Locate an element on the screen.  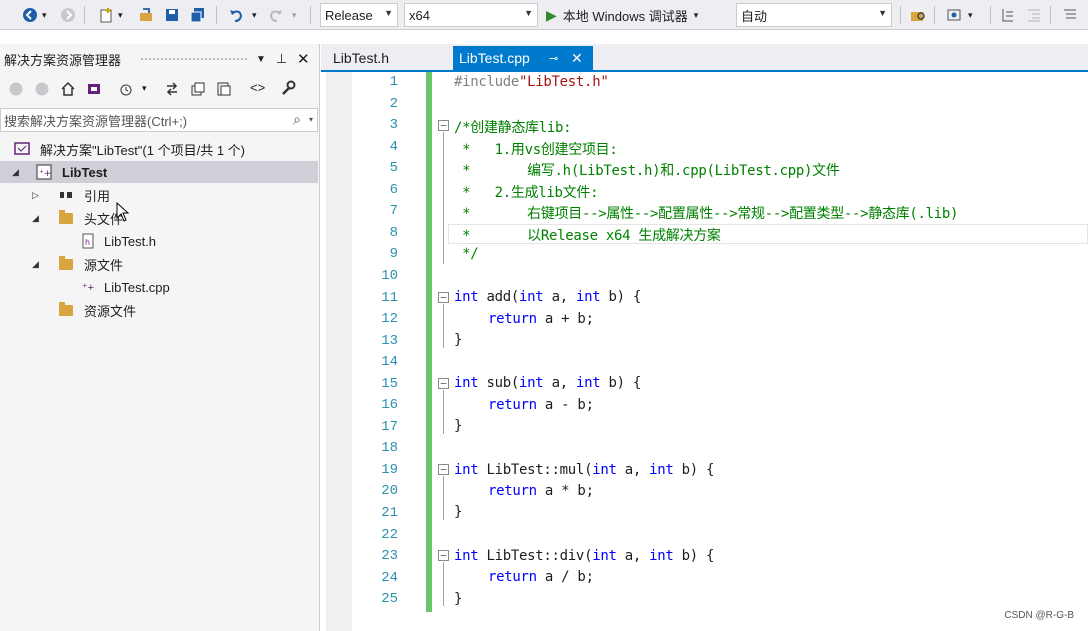
line-number: 11 is located at coordinates (389, 297).